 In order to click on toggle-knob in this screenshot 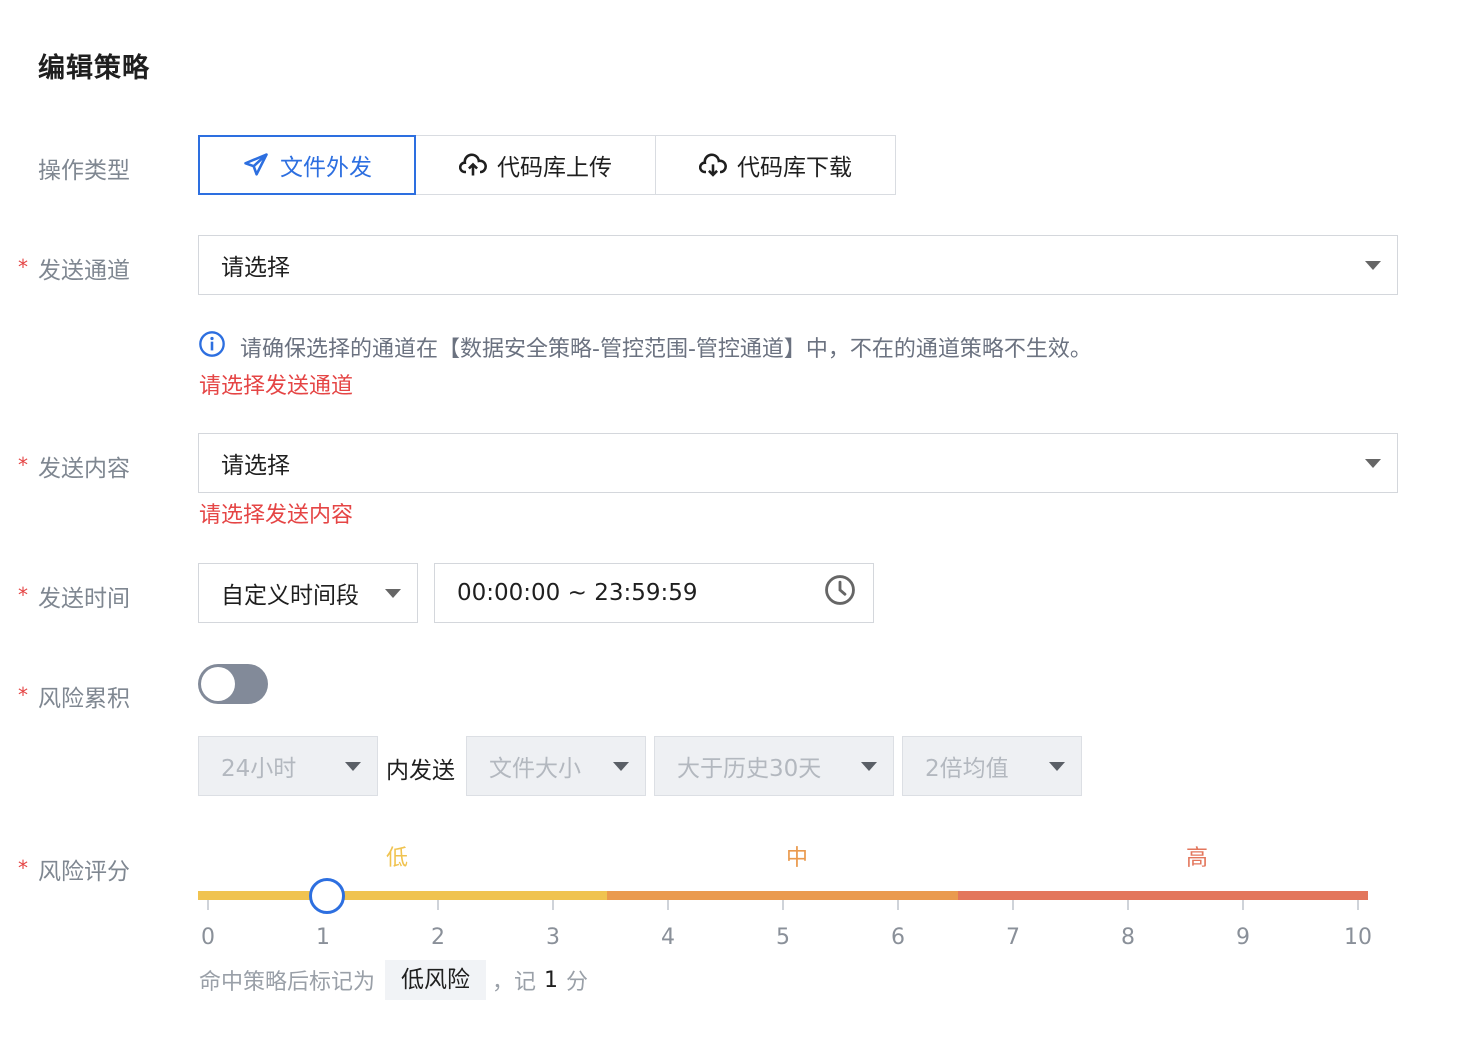, I will do `click(218, 684)`.